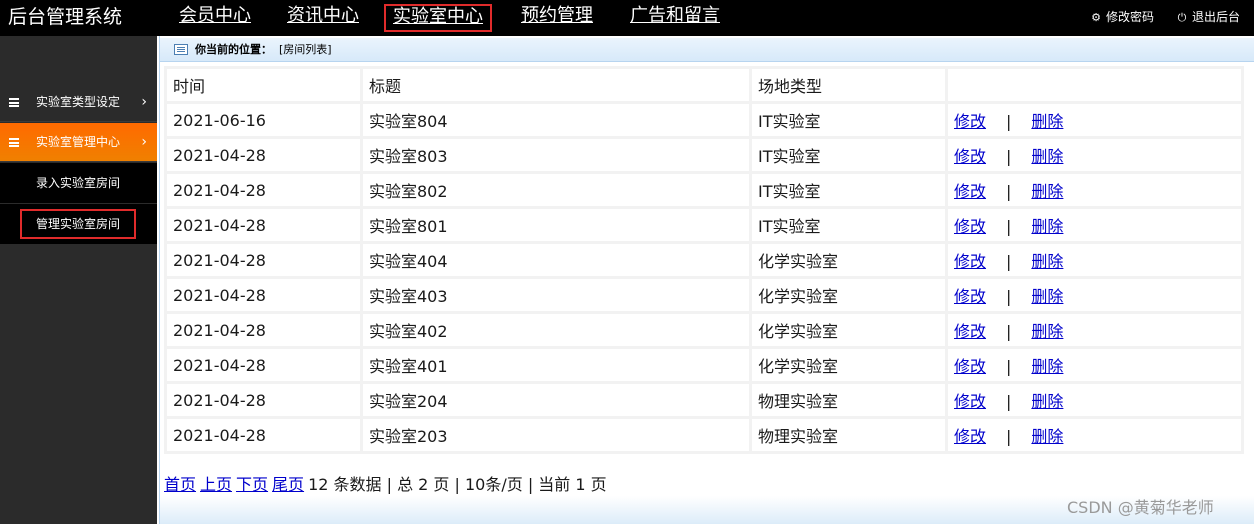  I want to click on cell-title: 实验室403, so click(556, 295).